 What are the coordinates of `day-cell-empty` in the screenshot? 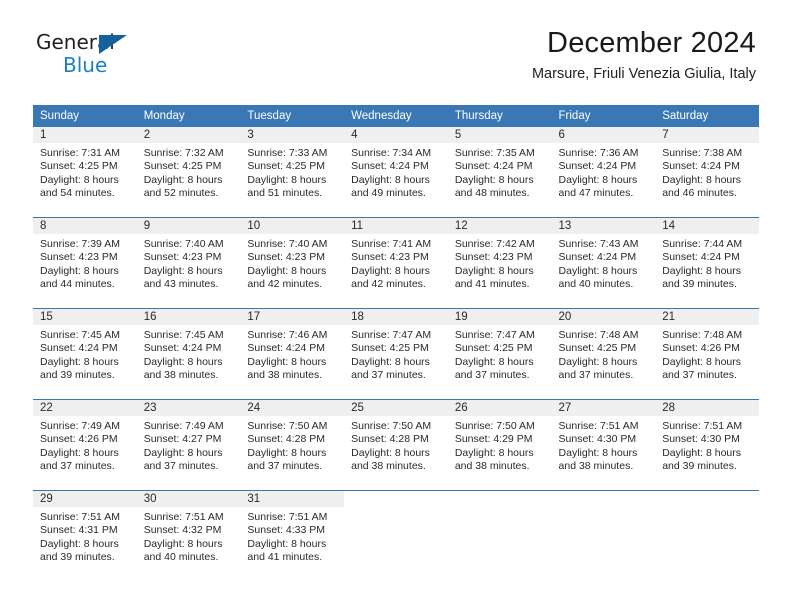 It's located at (603, 535).